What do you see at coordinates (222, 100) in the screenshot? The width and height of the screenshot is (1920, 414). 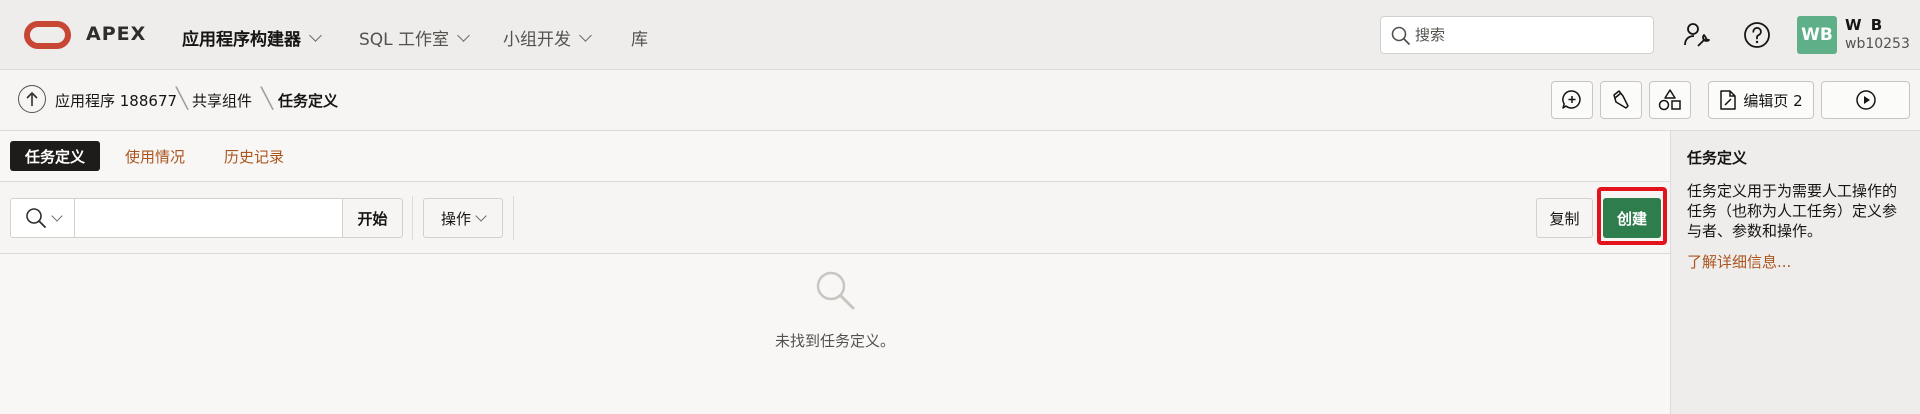 I see `breadcrumb-shared-components: 共享组件` at bounding box center [222, 100].